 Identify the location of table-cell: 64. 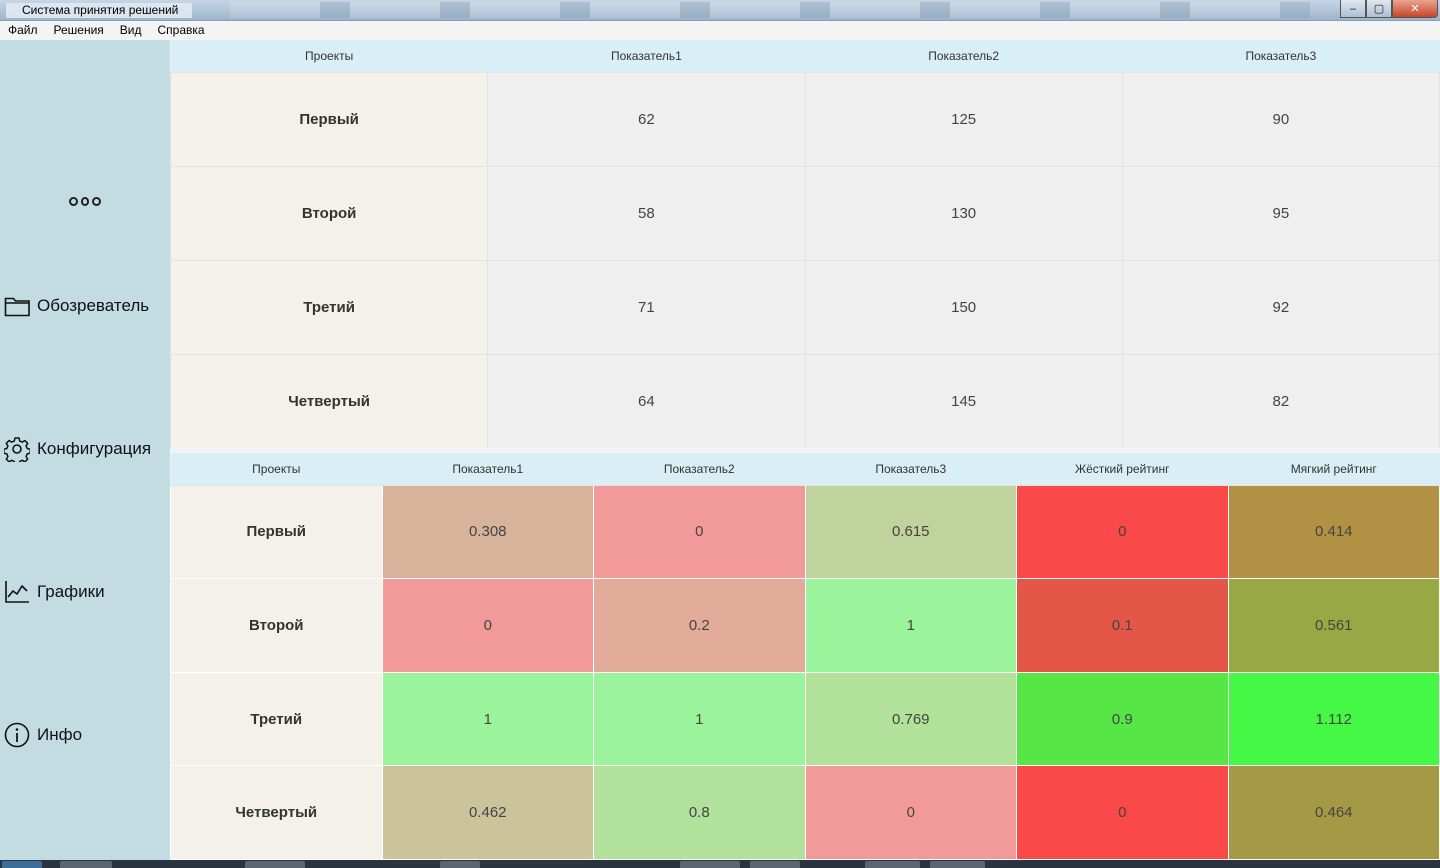
(646, 401).